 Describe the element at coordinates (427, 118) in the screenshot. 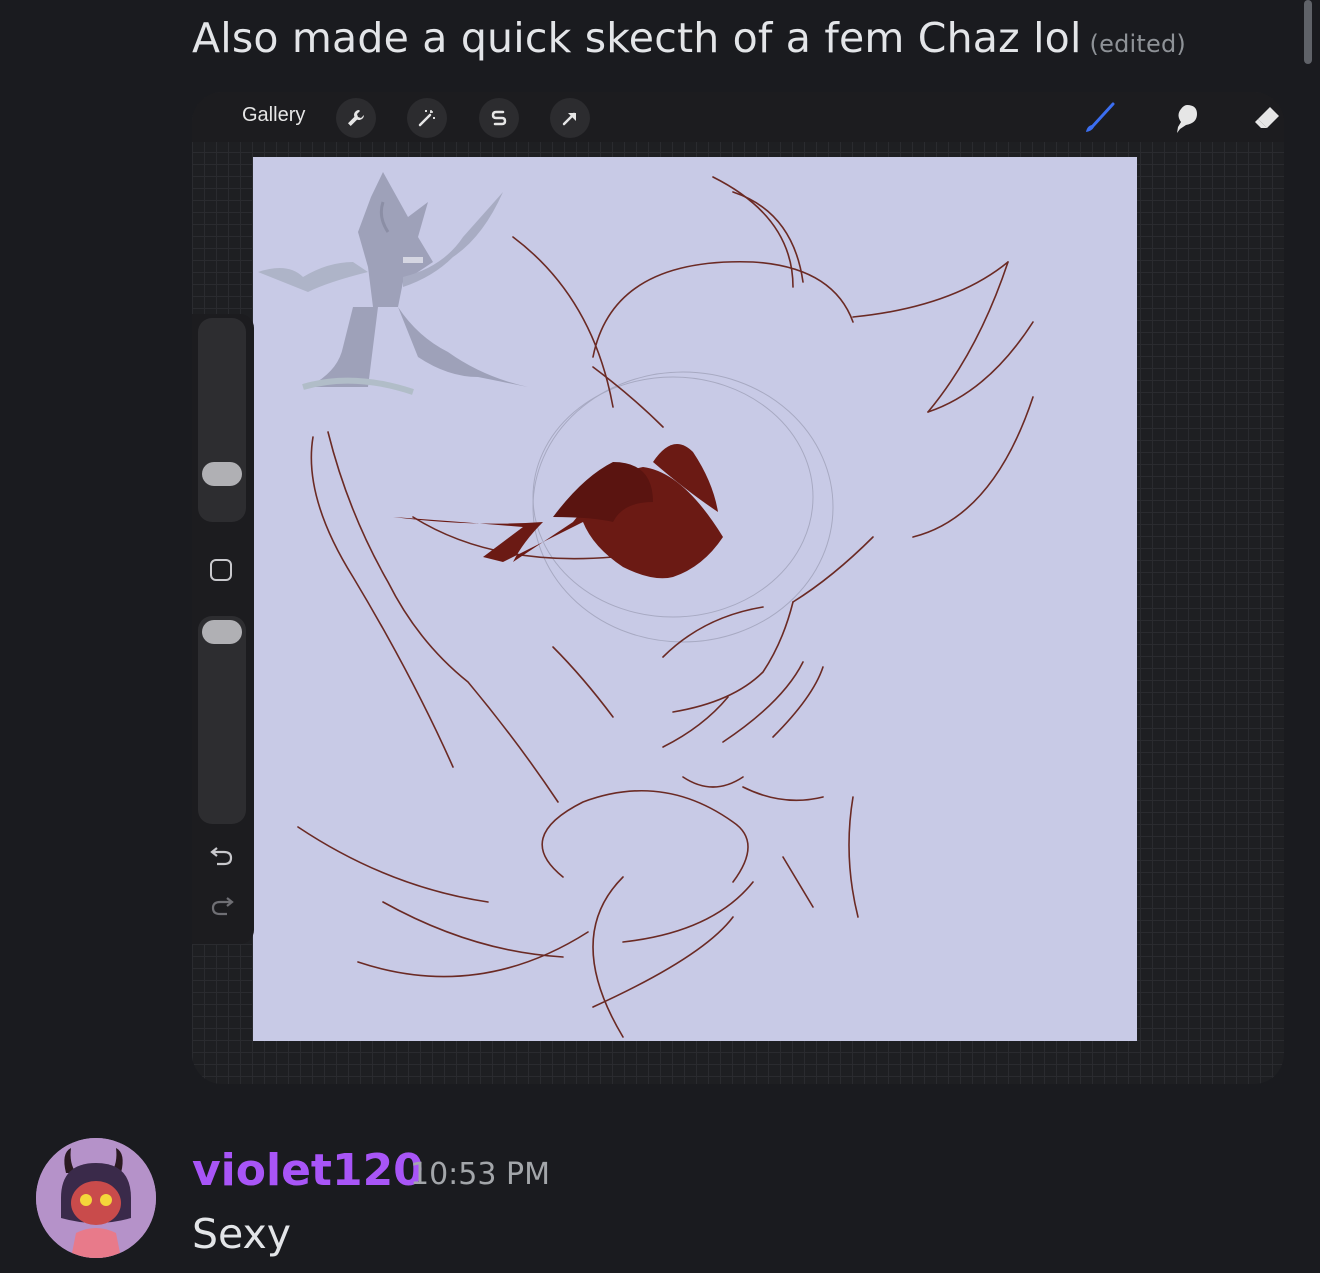

I see `magic-wand-icon` at that location.